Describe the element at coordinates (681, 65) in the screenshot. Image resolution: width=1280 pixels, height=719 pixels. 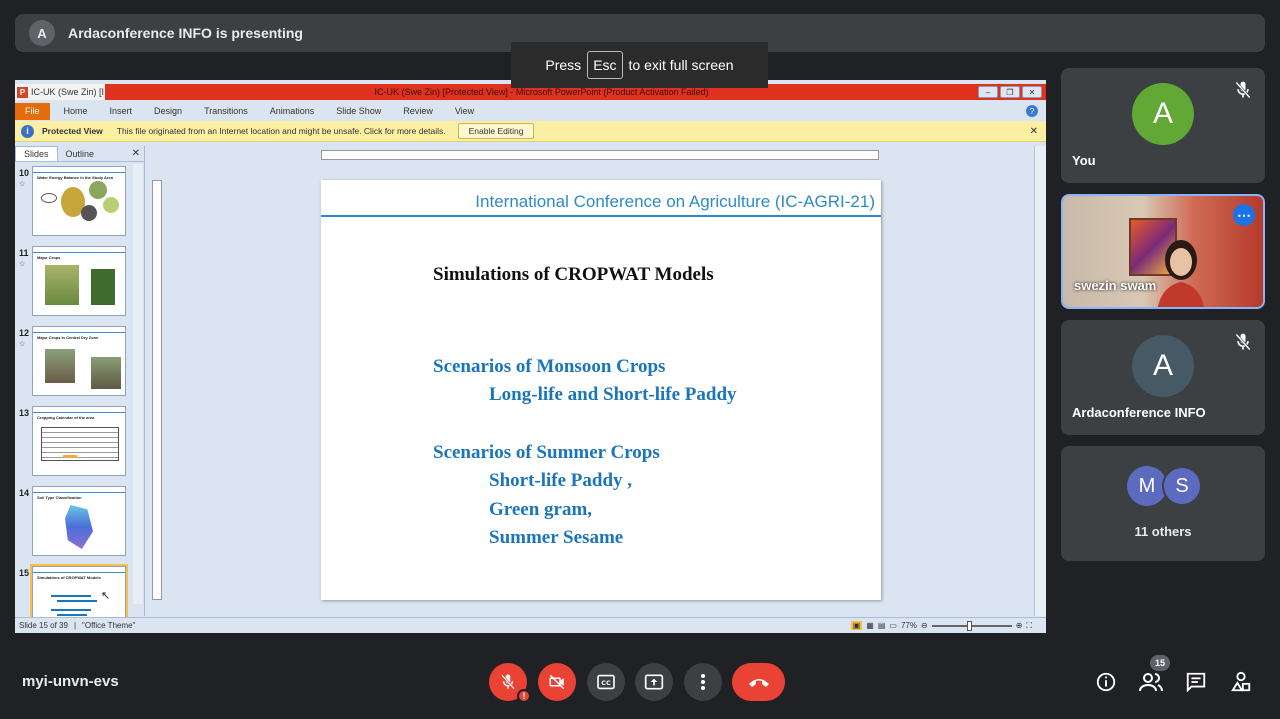
I see `esc-suffix-text: to exit full screen` at that location.